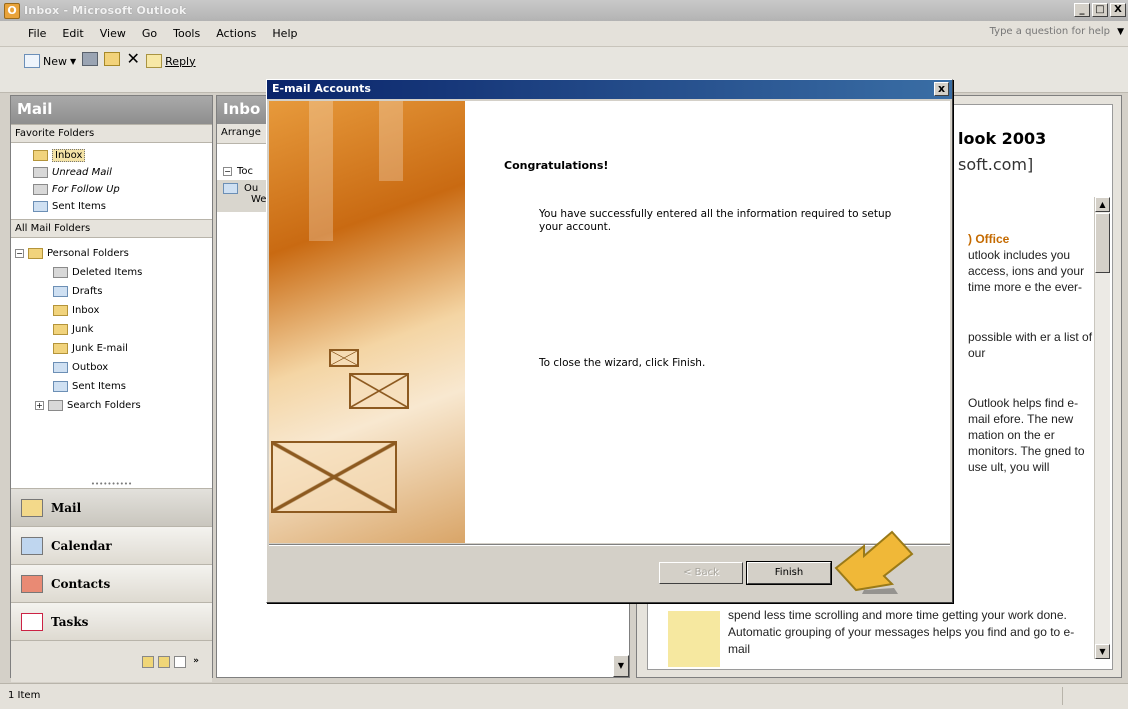  What do you see at coordinates (180, 661) in the screenshot?
I see `shortcuts-icon` at bounding box center [180, 661].